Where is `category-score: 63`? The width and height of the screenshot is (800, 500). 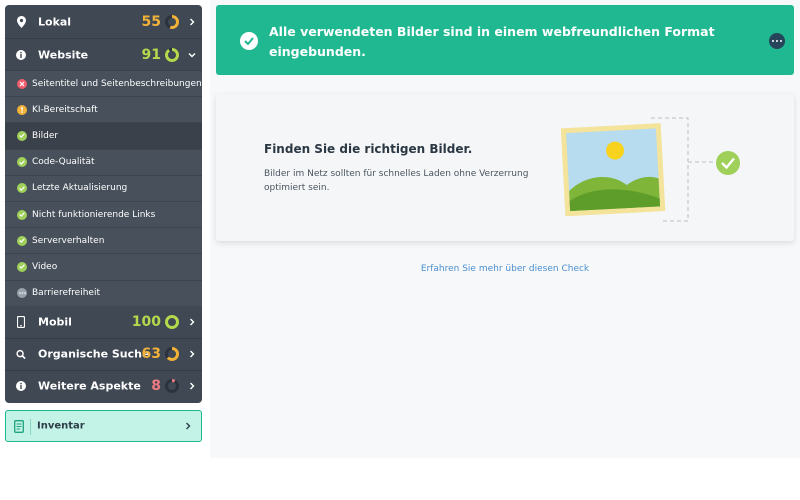
category-score: 63 is located at coordinates (151, 354).